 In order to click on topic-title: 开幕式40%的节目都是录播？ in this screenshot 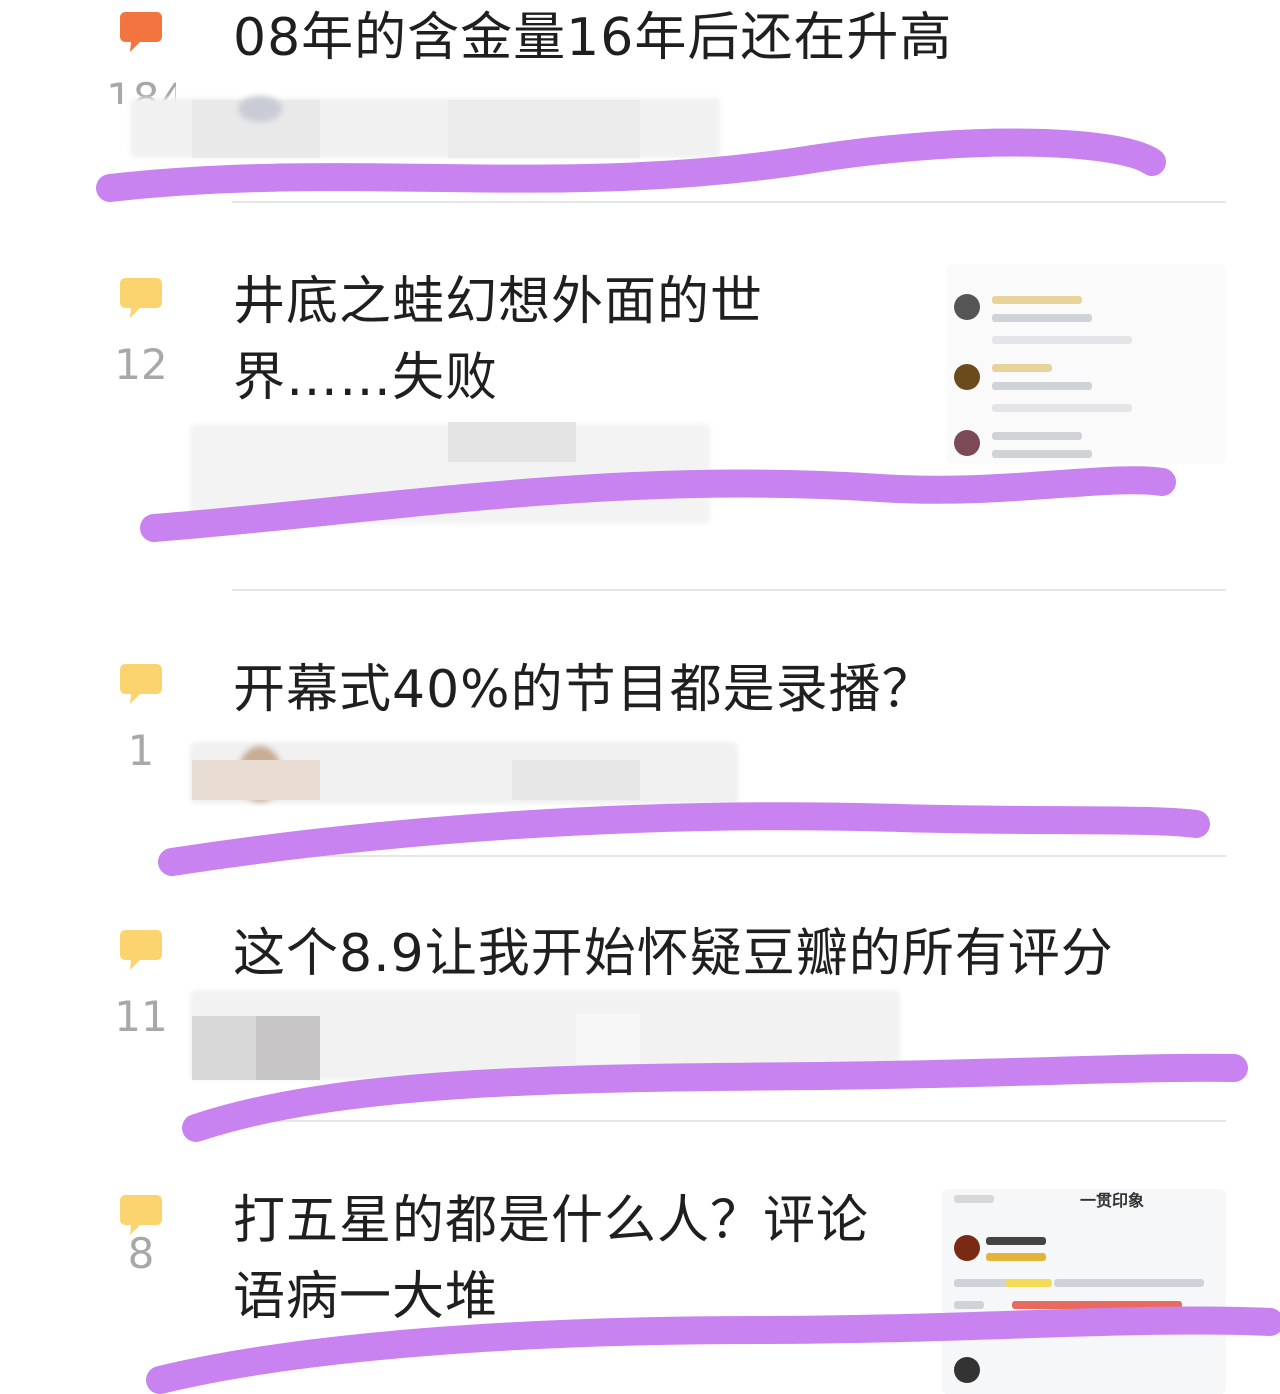, I will do `click(584, 690)`.